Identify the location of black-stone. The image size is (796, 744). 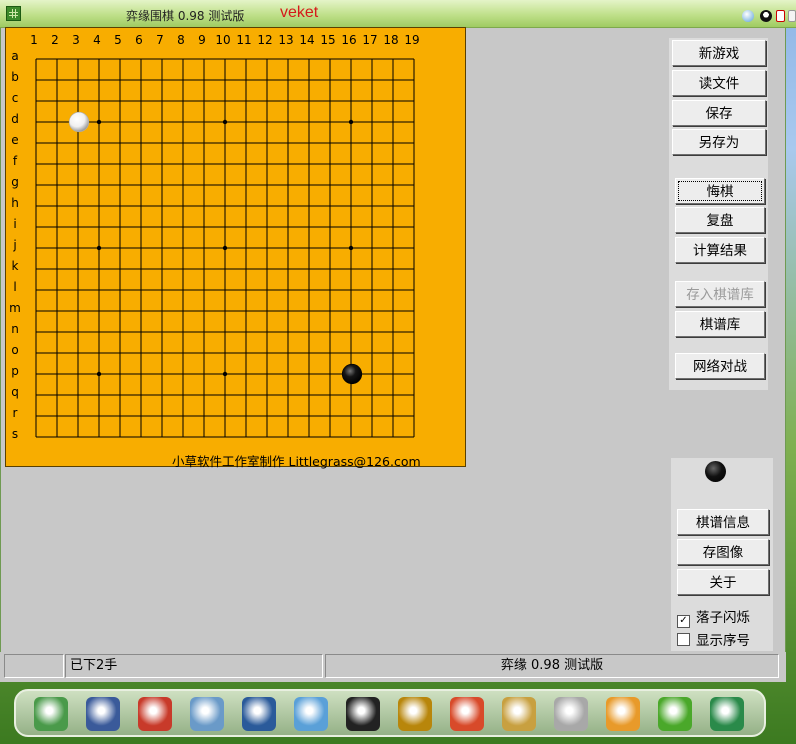
(352, 374).